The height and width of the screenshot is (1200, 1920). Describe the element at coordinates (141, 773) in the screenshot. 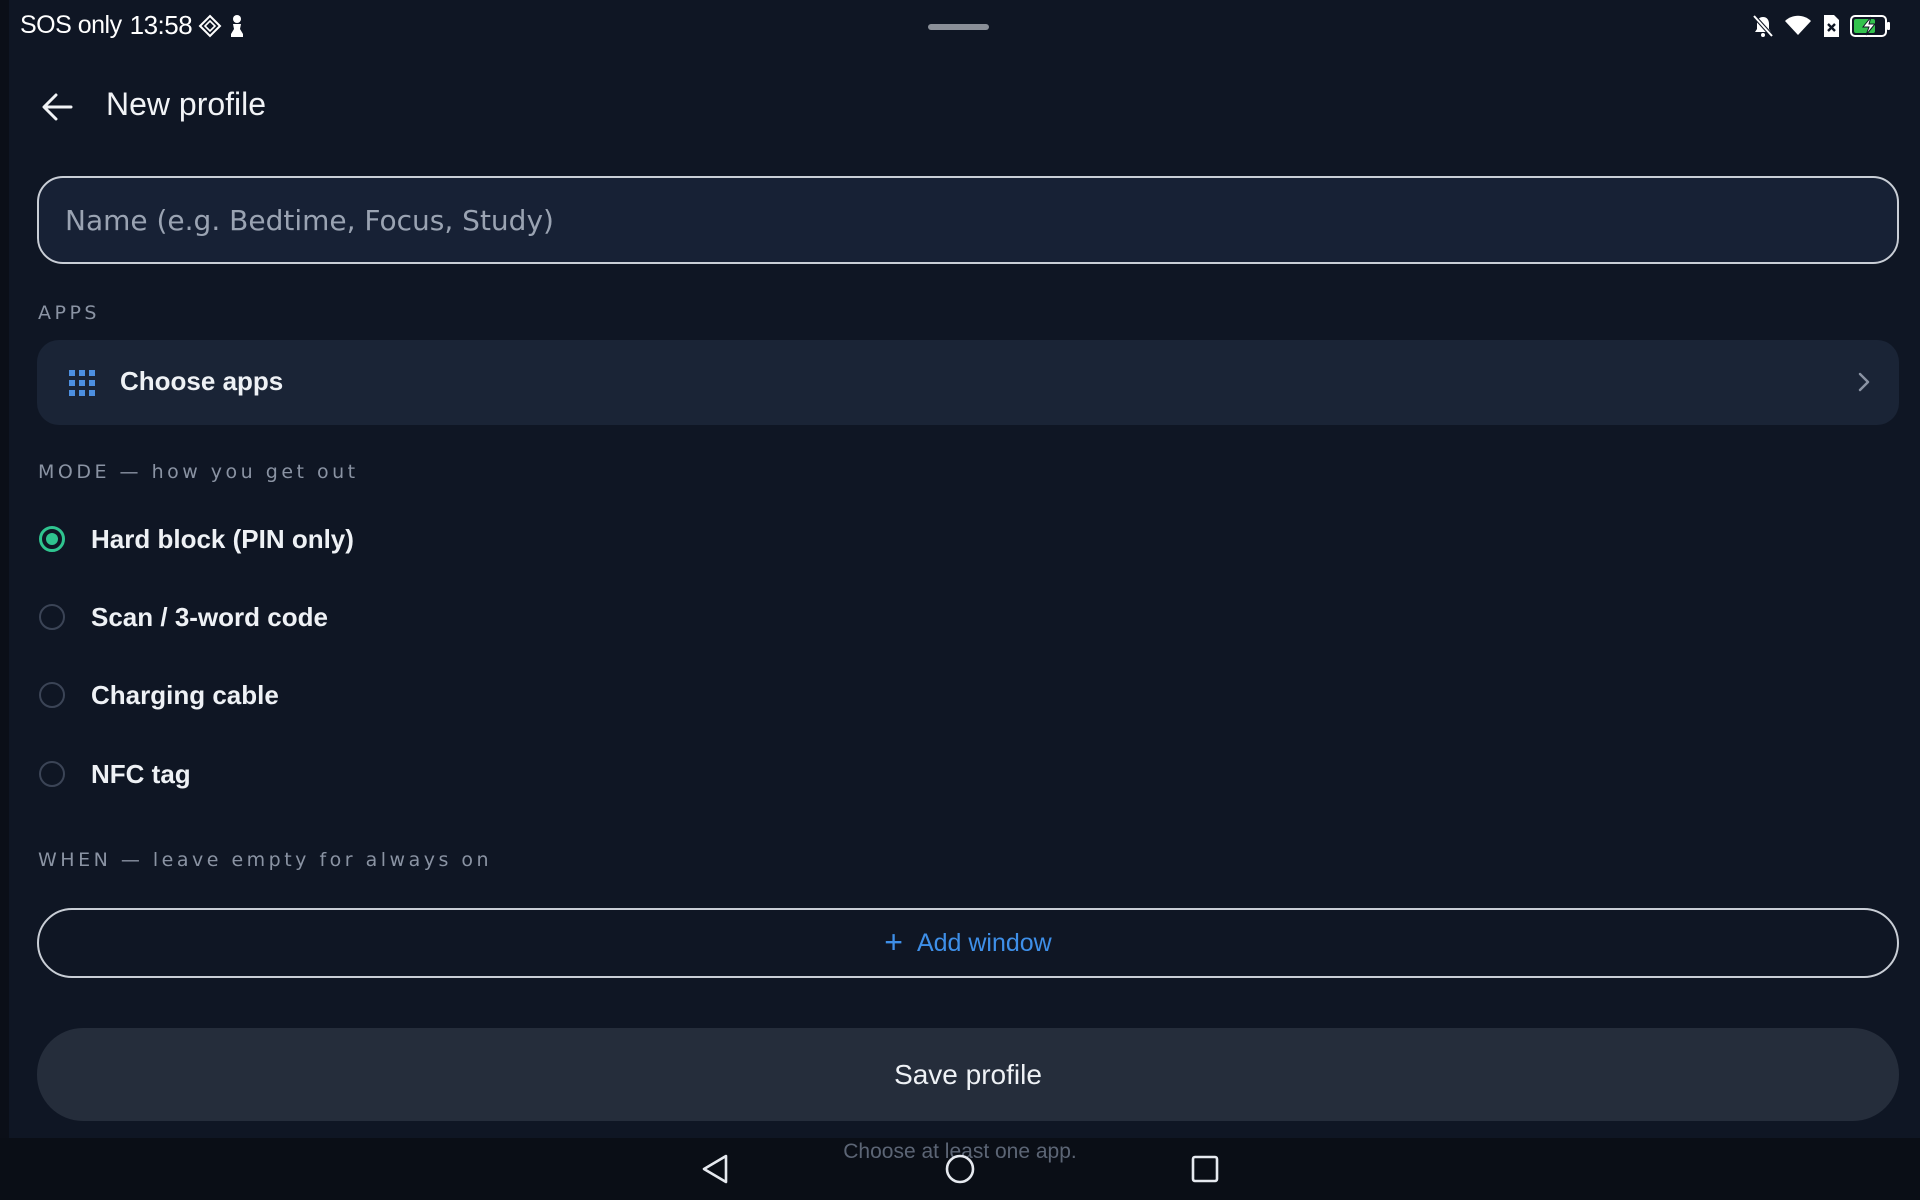

I see `mode-option-label: NFC tag` at that location.